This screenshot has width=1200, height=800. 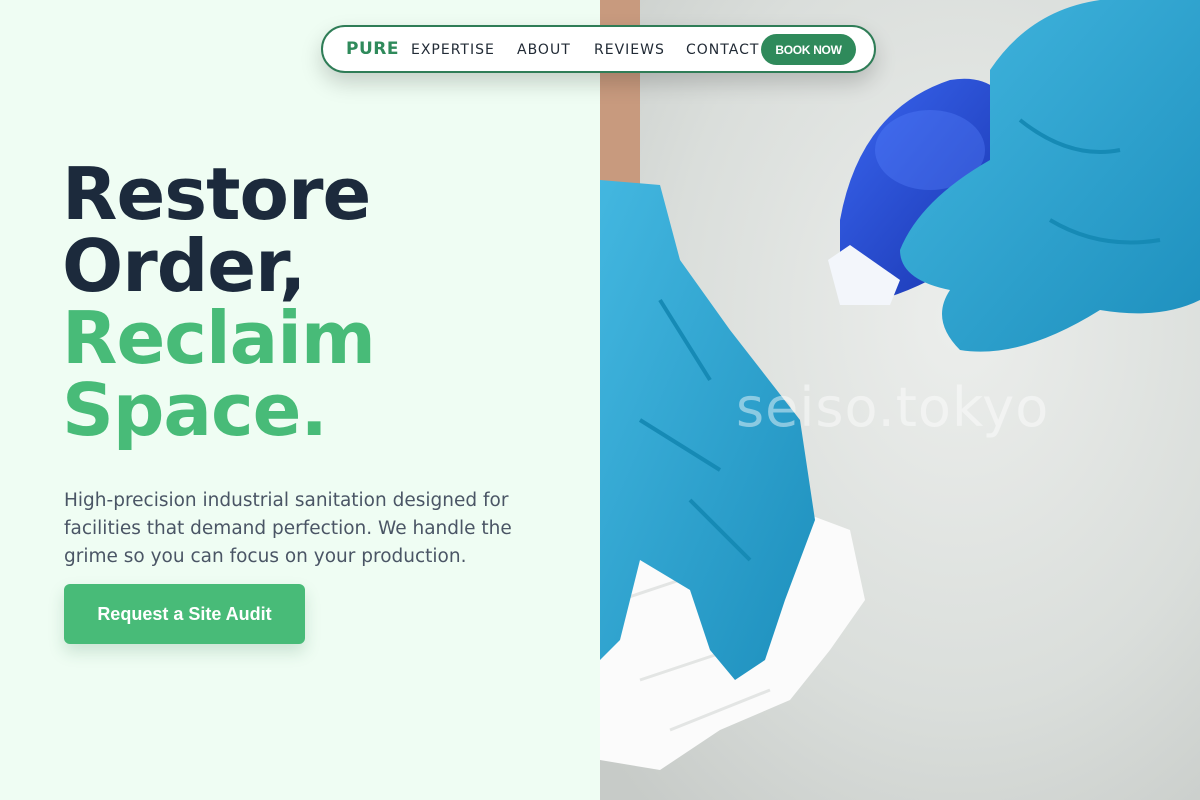 I want to click on nav-link-reviews: REVIEWS, so click(x=629, y=50).